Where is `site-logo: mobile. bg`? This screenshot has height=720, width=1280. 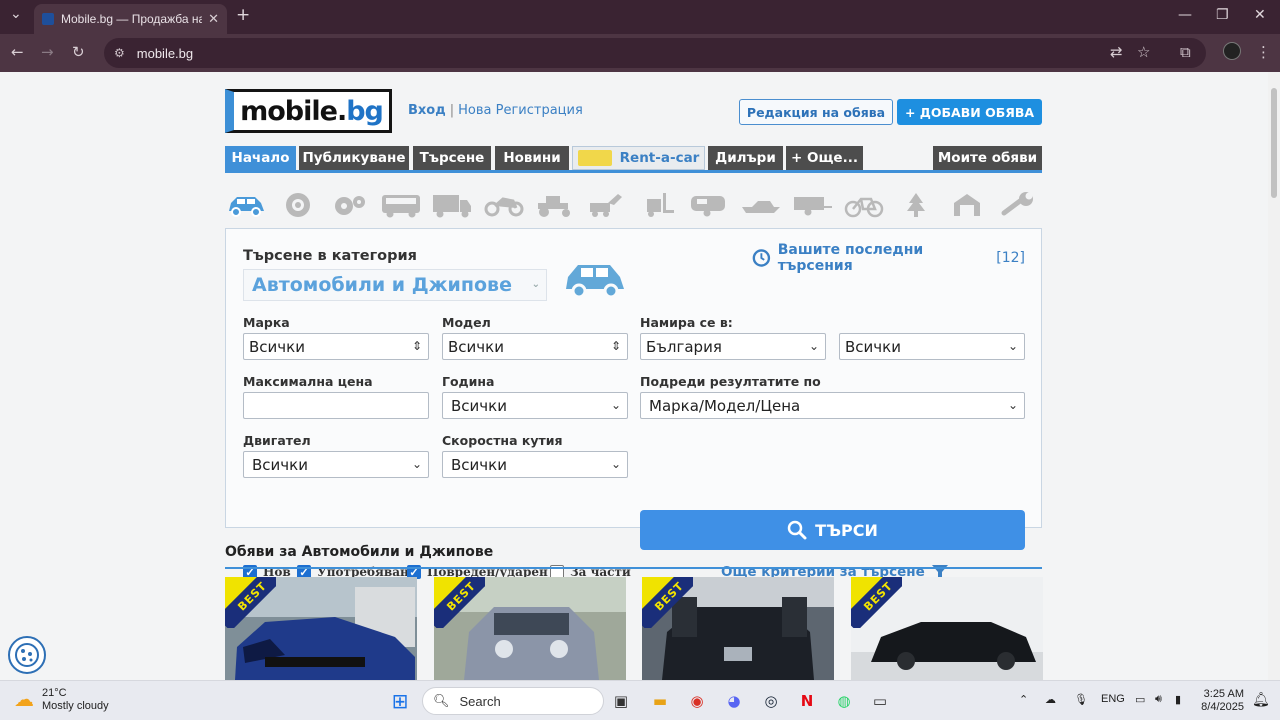
site-logo: mobile. bg is located at coordinates (308, 111).